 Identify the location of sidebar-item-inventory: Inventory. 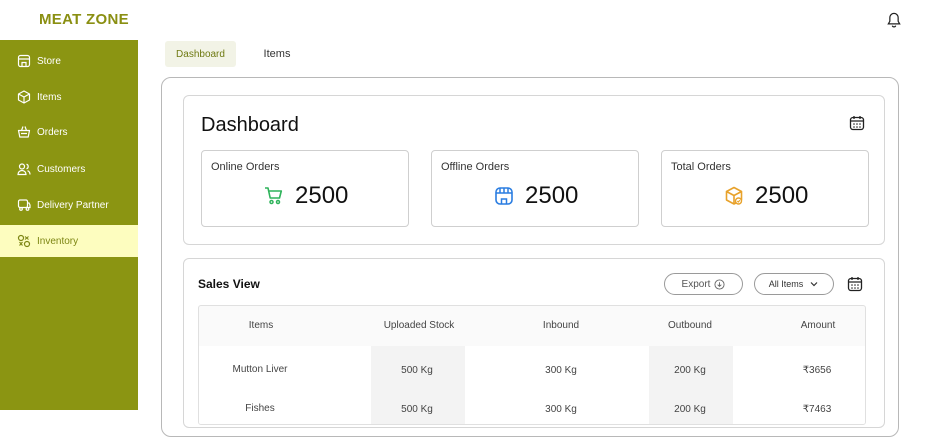
(69, 241).